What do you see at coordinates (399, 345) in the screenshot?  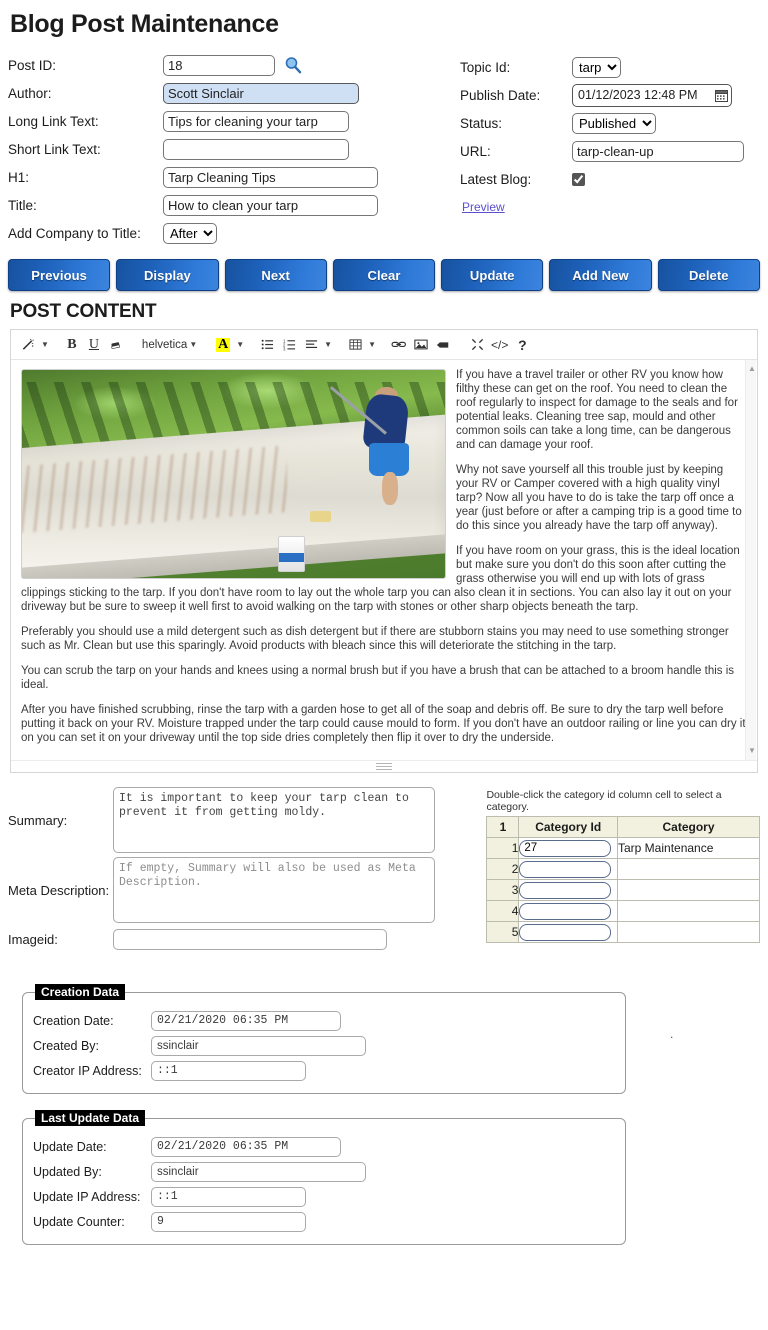 I see `link-icon` at bounding box center [399, 345].